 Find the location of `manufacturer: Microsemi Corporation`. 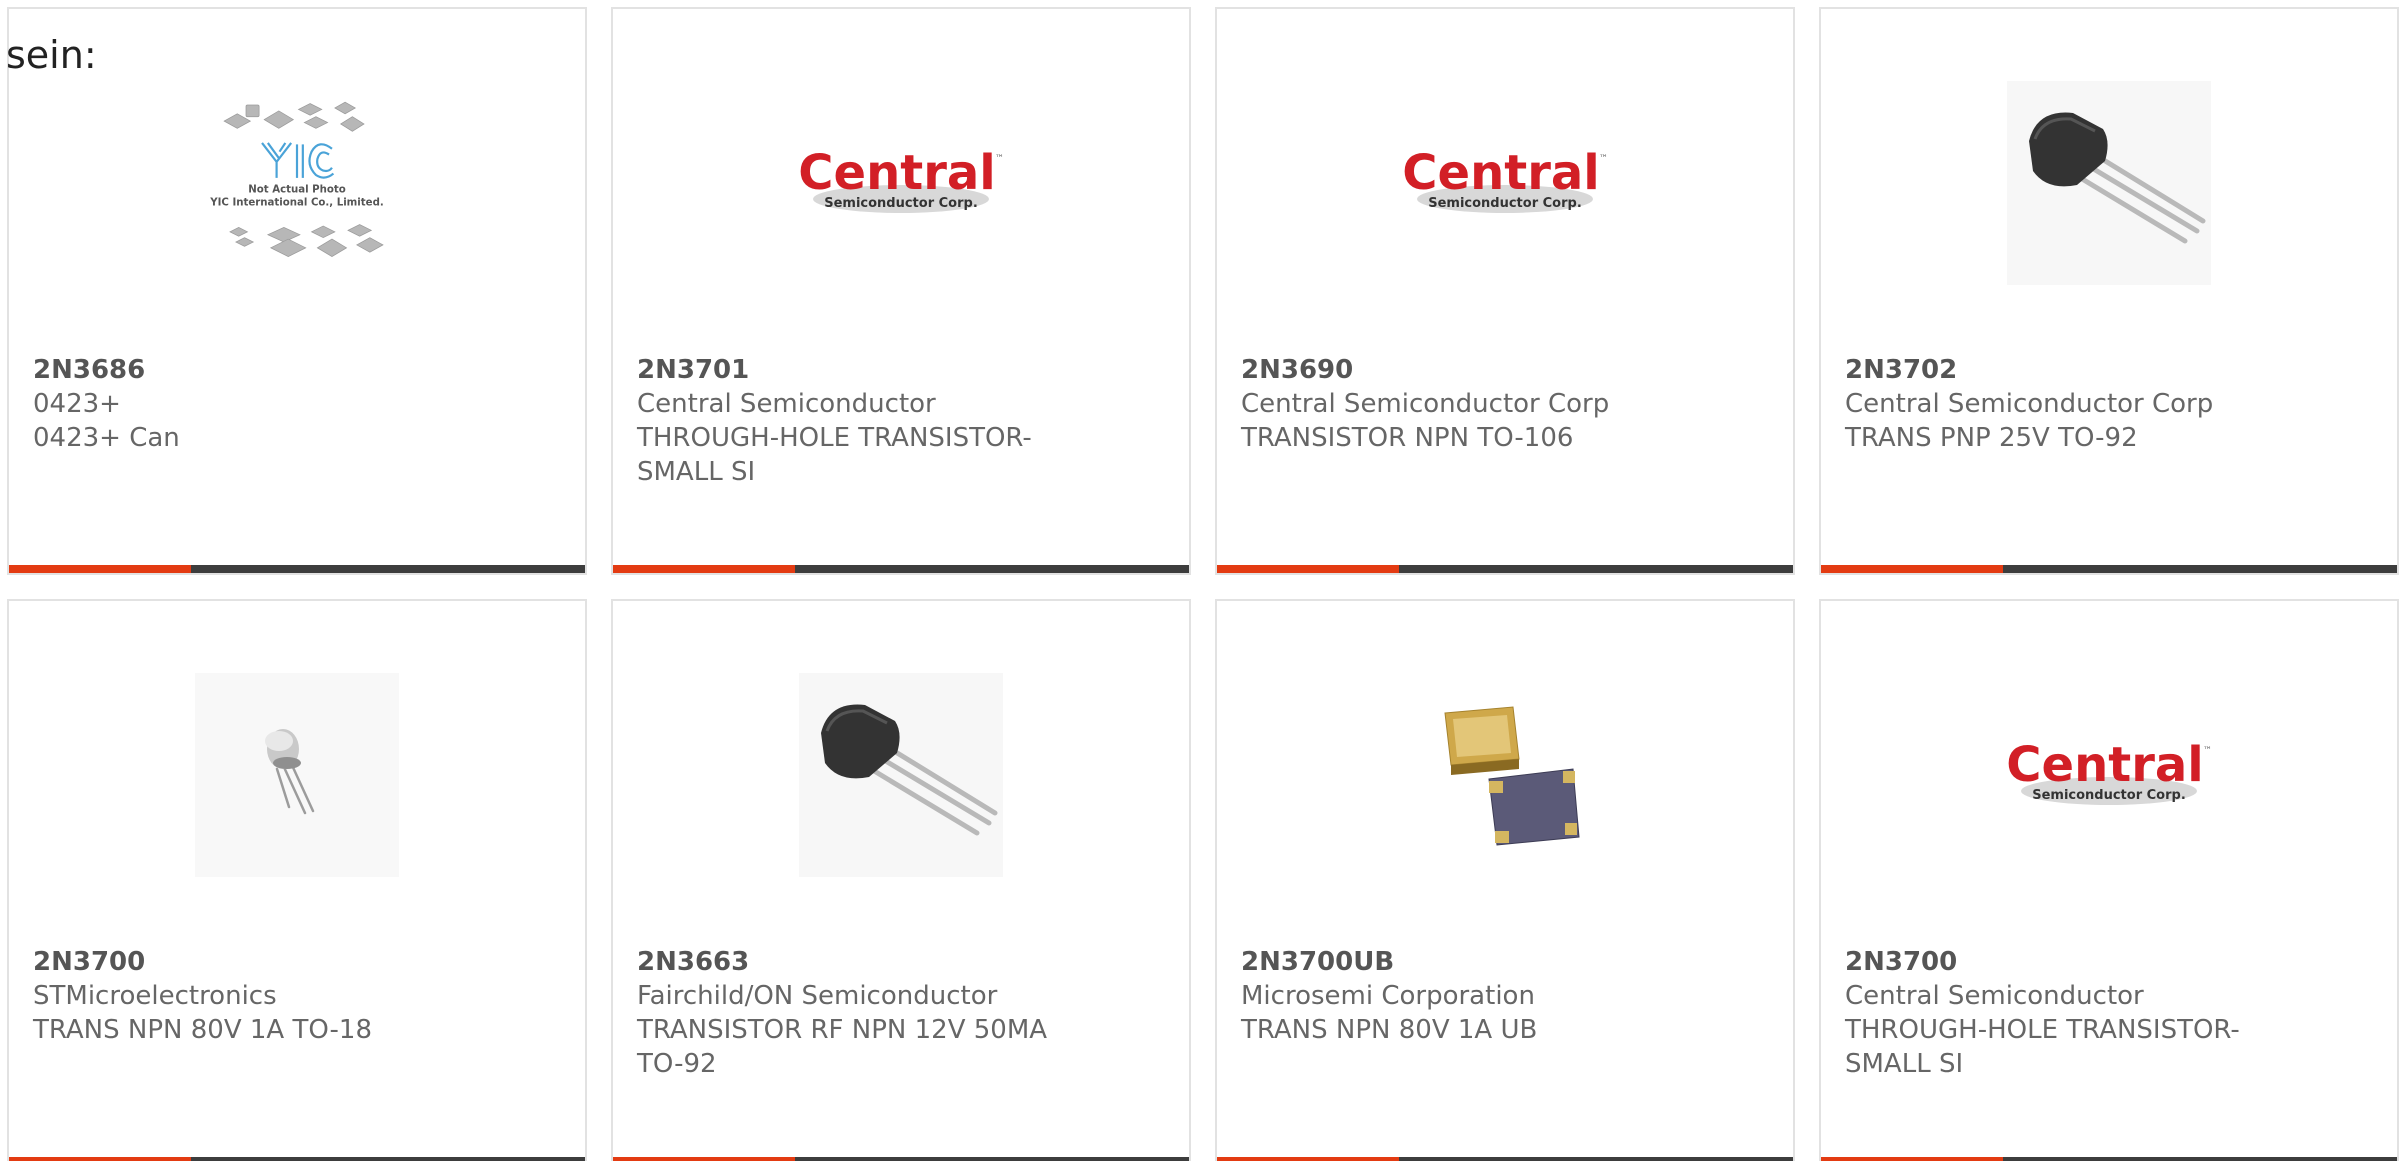

manufacturer: Microsemi Corporation is located at coordinates (1388, 996).